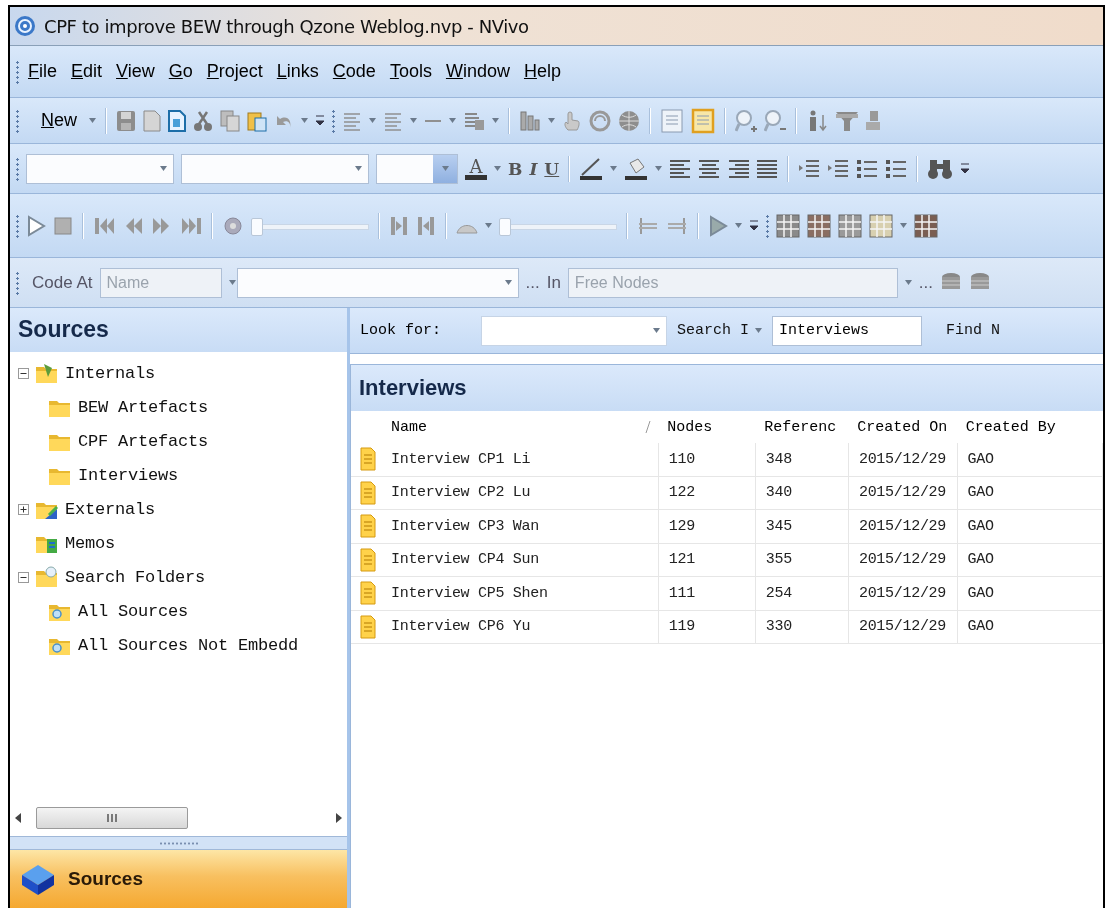 This screenshot has width=1111, height=912. What do you see at coordinates (63, 225) in the screenshot?
I see `stop-icon` at bounding box center [63, 225].